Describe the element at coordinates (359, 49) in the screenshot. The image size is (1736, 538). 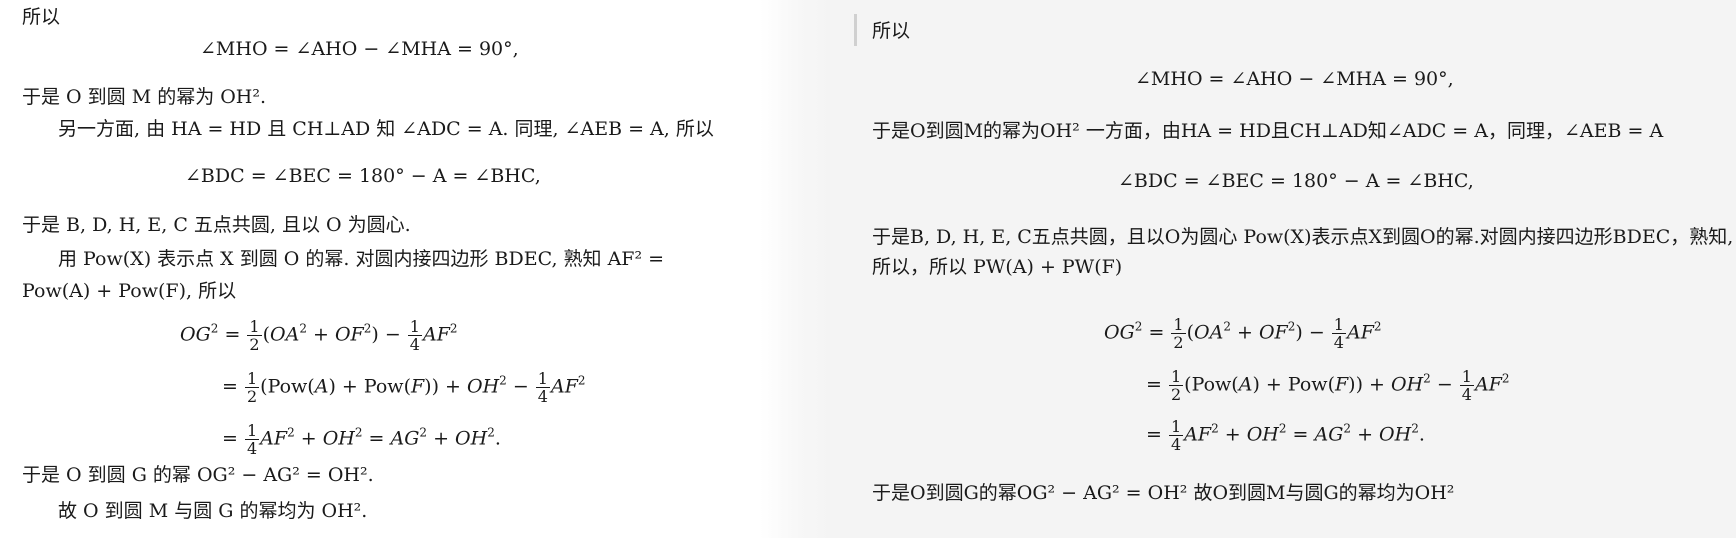
I see `left-equation-1: ∠MHO = ∠AHO − ∠MHA = 90°,` at that location.